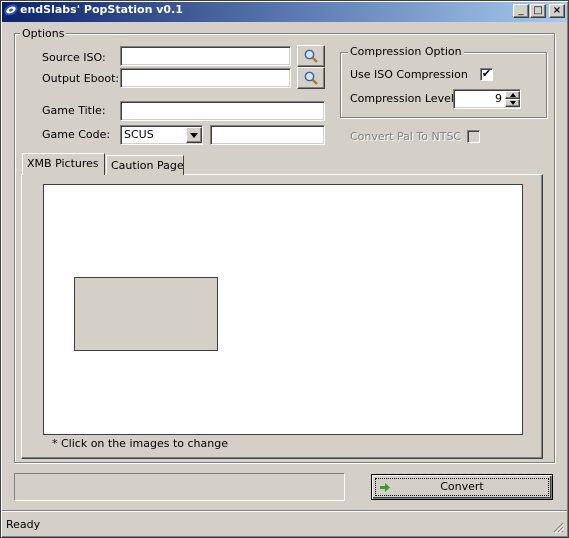 This screenshot has width=569, height=538. What do you see at coordinates (74, 110) in the screenshot?
I see `game-title-label: Game Title:` at bounding box center [74, 110].